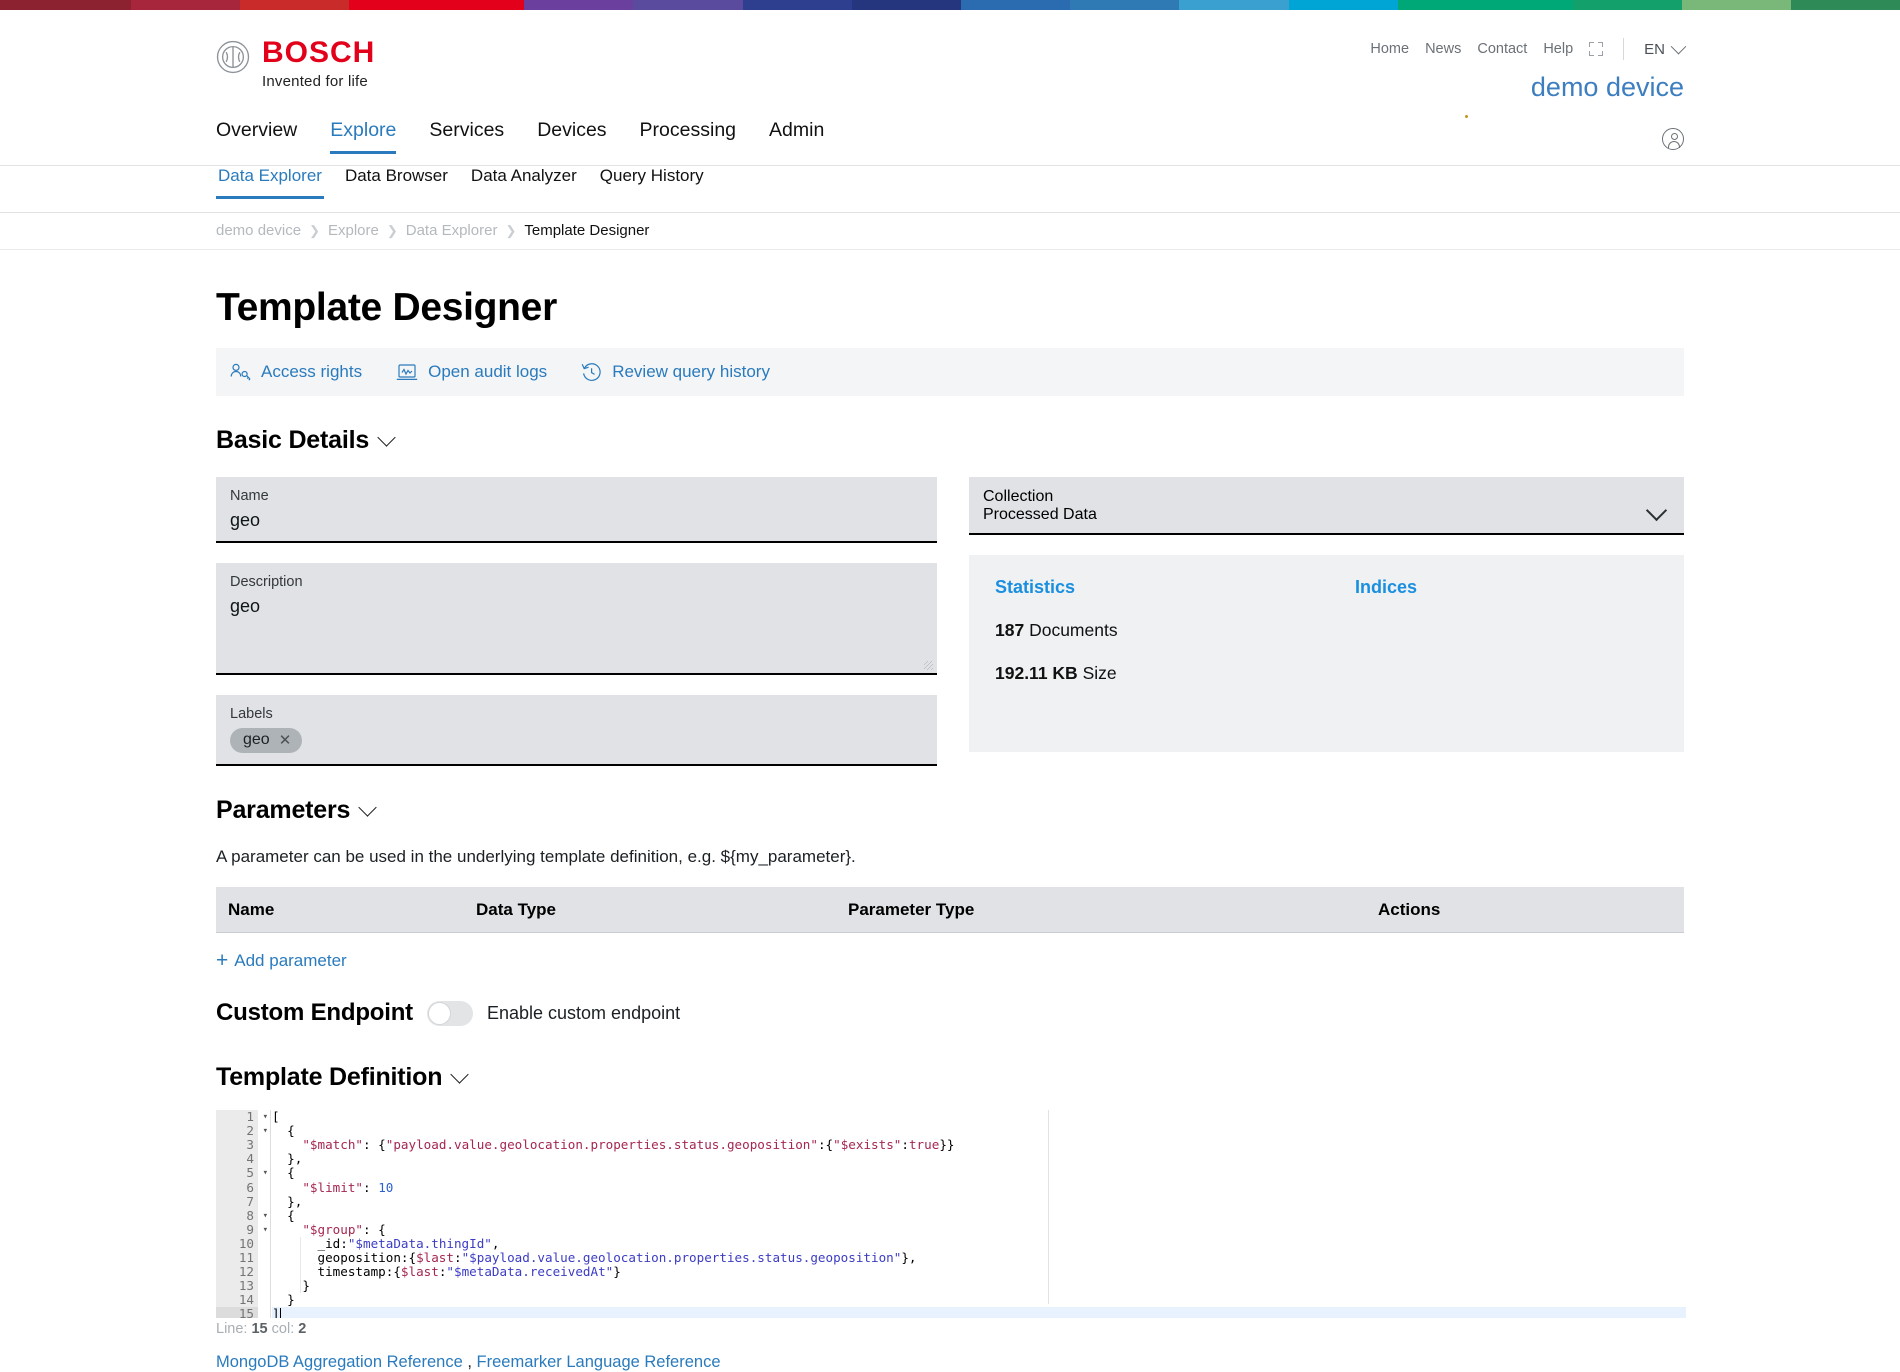 The image size is (1900, 1372). What do you see at coordinates (339, 1362) in the screenshot?
I see `mongodb-aggregation-reference-link: MongoDB Aggregation Reference` at bounding box center [339, 1362].